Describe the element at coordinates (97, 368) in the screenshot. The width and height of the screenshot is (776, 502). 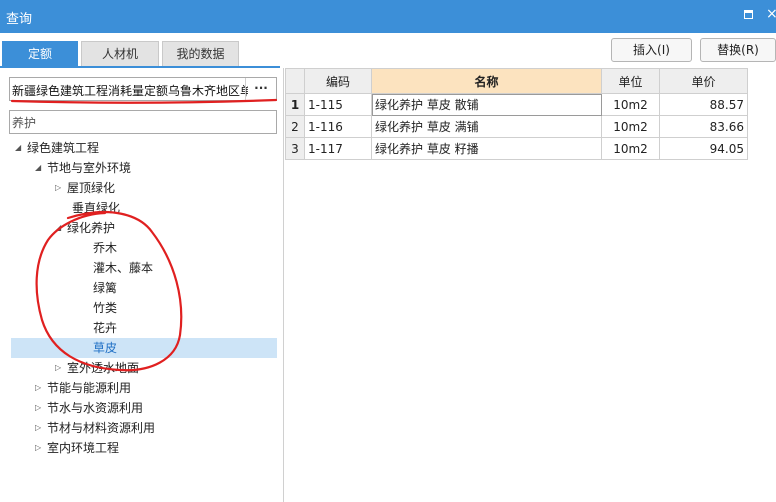
I see `tree-node-permeable-ground: ▷ 室外透水地面` at that location.